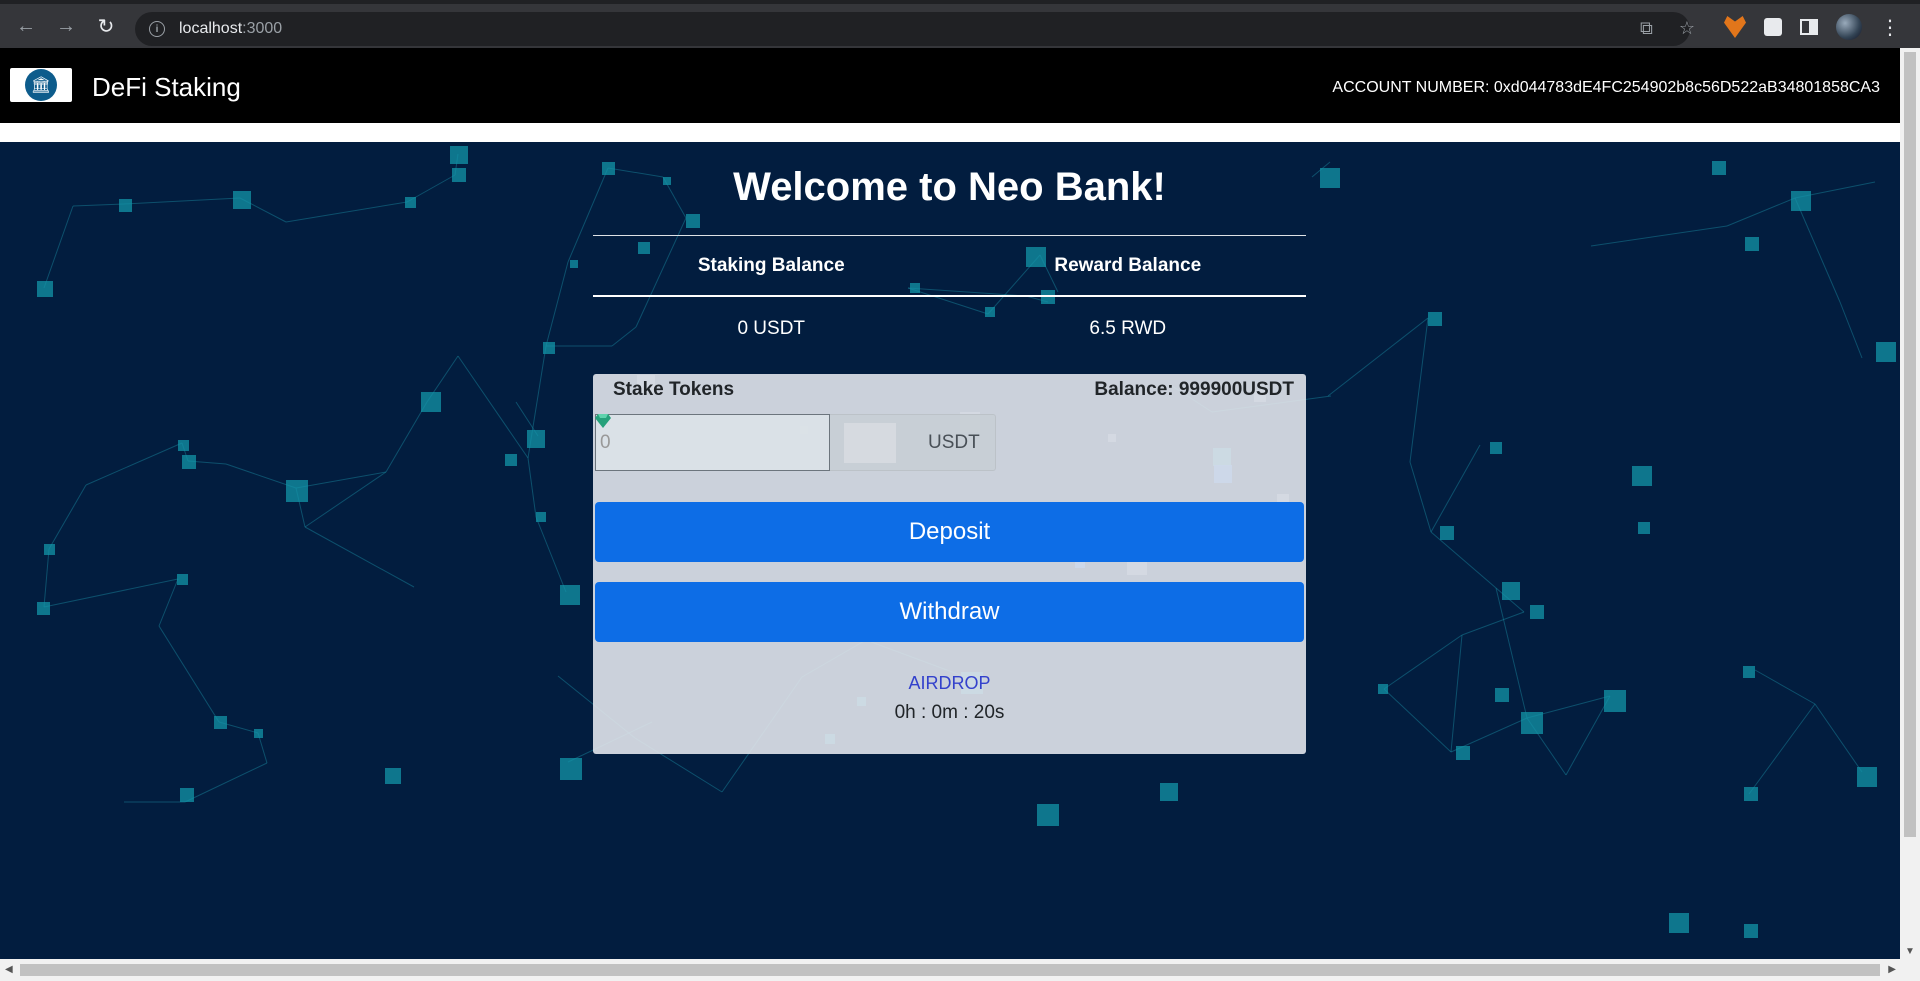  What do you see at coordinates (1849, 27) in the screenshot?
I see `profile-avatar` at bounding box center [1849, 27].